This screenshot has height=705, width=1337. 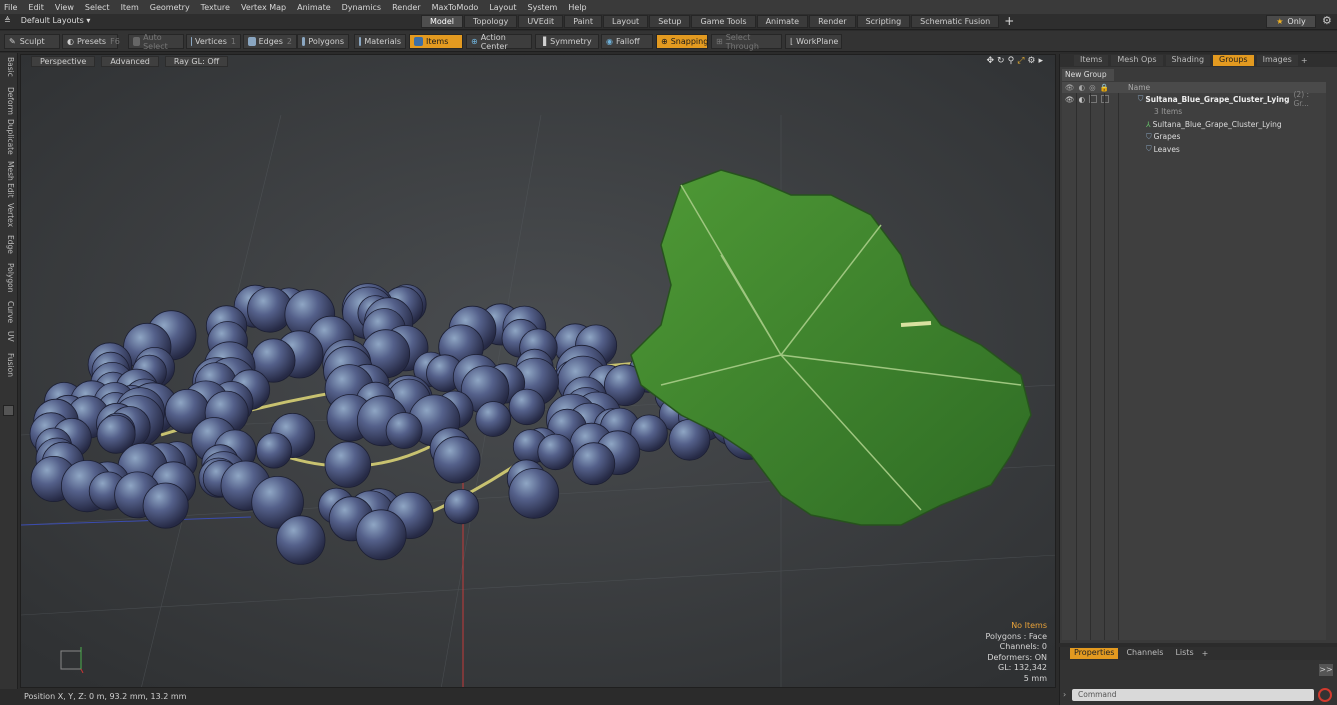 What do you see at coordinates (1009, 21) in the screenshot?
I see `add-tab-icon: +` at bounding box center [1009, 21].